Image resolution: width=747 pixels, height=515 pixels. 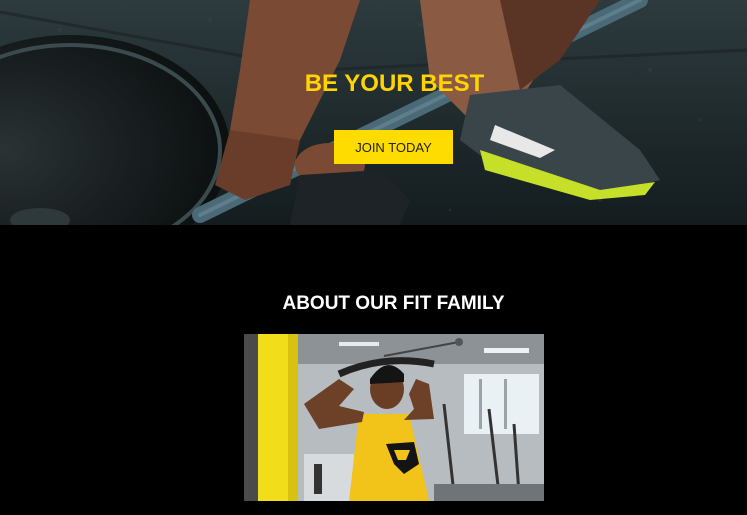 I want to click on join-today-button: JOIN TODAY, so click(x=393, y=147).